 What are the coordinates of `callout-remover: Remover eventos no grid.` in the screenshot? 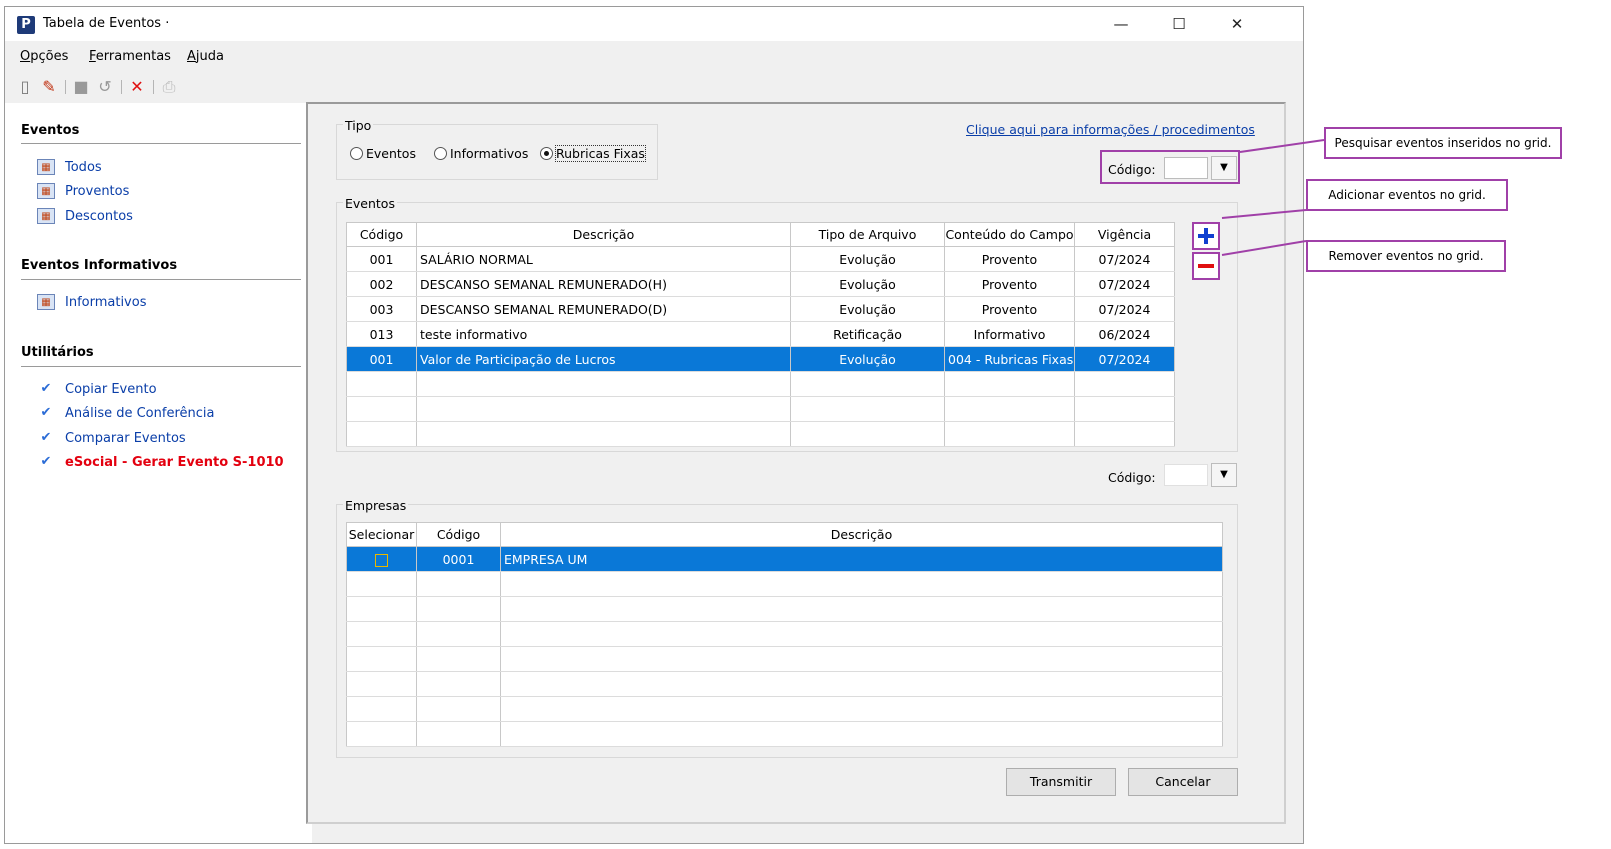 It's located at (1406, 256).